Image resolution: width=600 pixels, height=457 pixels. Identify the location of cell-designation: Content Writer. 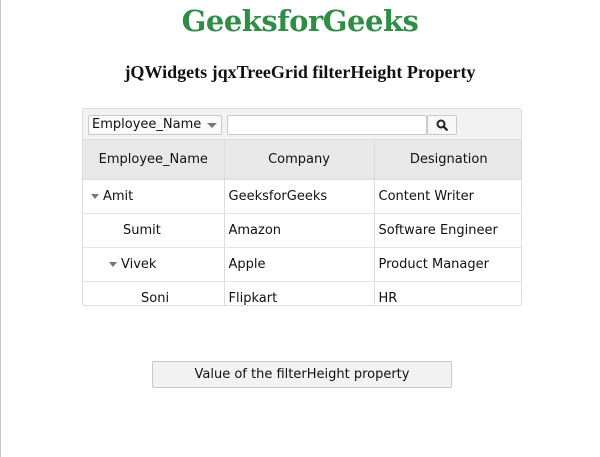
(447, 196).